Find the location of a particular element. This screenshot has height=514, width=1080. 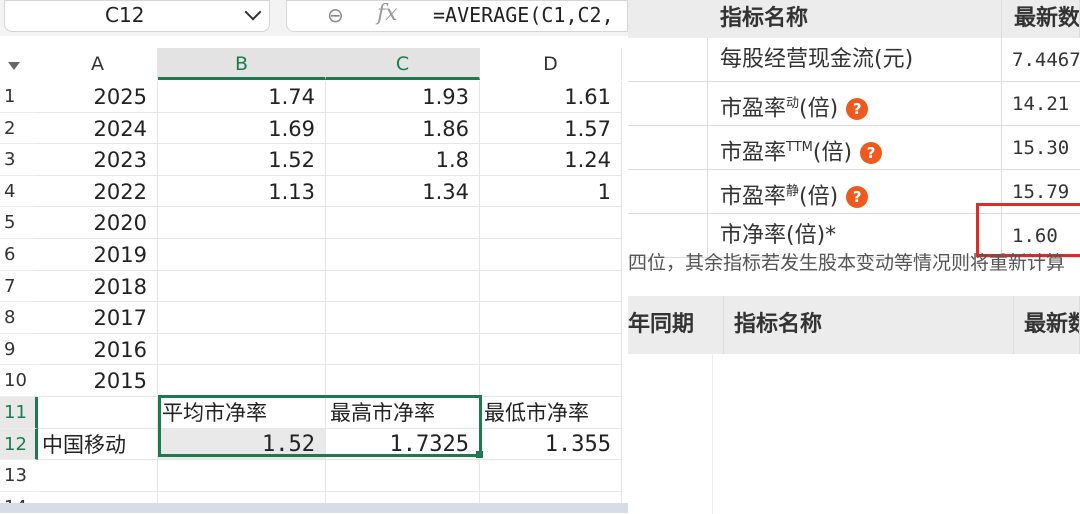

column-header-b: B is located at coordinates (242, 64).